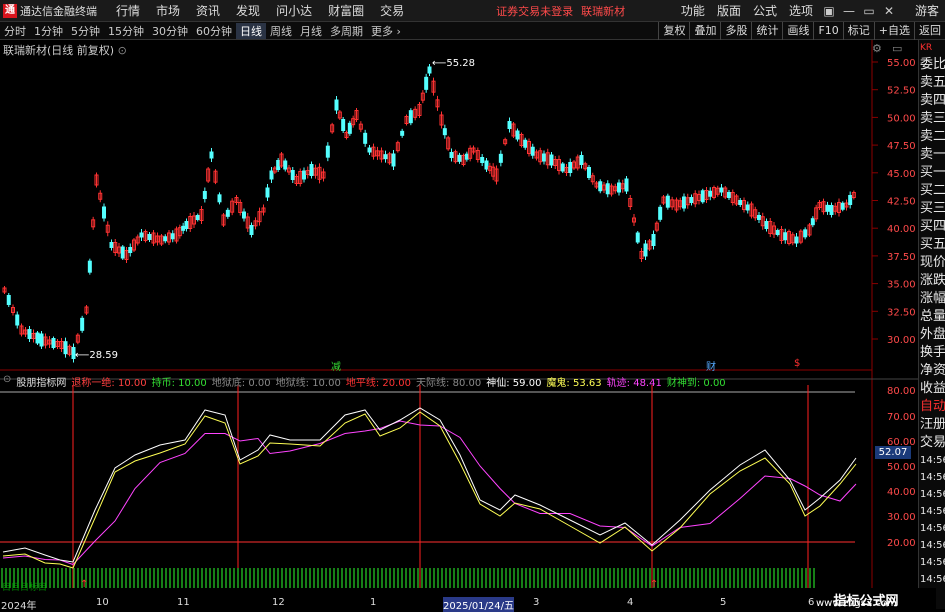 This screenshot has height=612, width=945. I want to click on f10-button: F10, so click(827, 31).